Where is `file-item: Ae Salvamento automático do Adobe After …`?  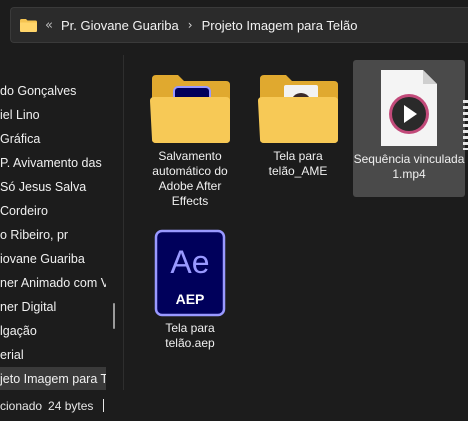
file-item: Ae Salvamento automático do Adobe After … is located at coordinates (190, 141).